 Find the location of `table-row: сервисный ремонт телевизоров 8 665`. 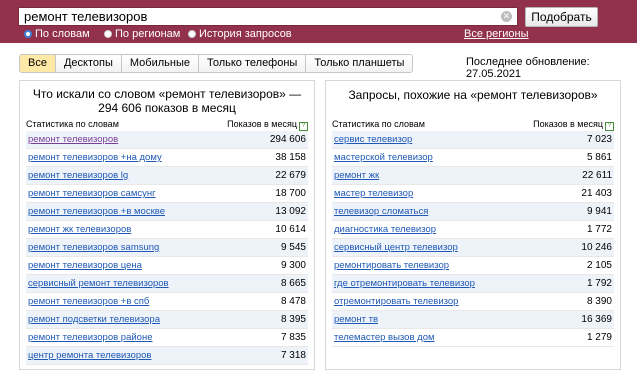

table-row: сервисный ремонт телевизоров 8 665 is located at coordinates (167, 284).